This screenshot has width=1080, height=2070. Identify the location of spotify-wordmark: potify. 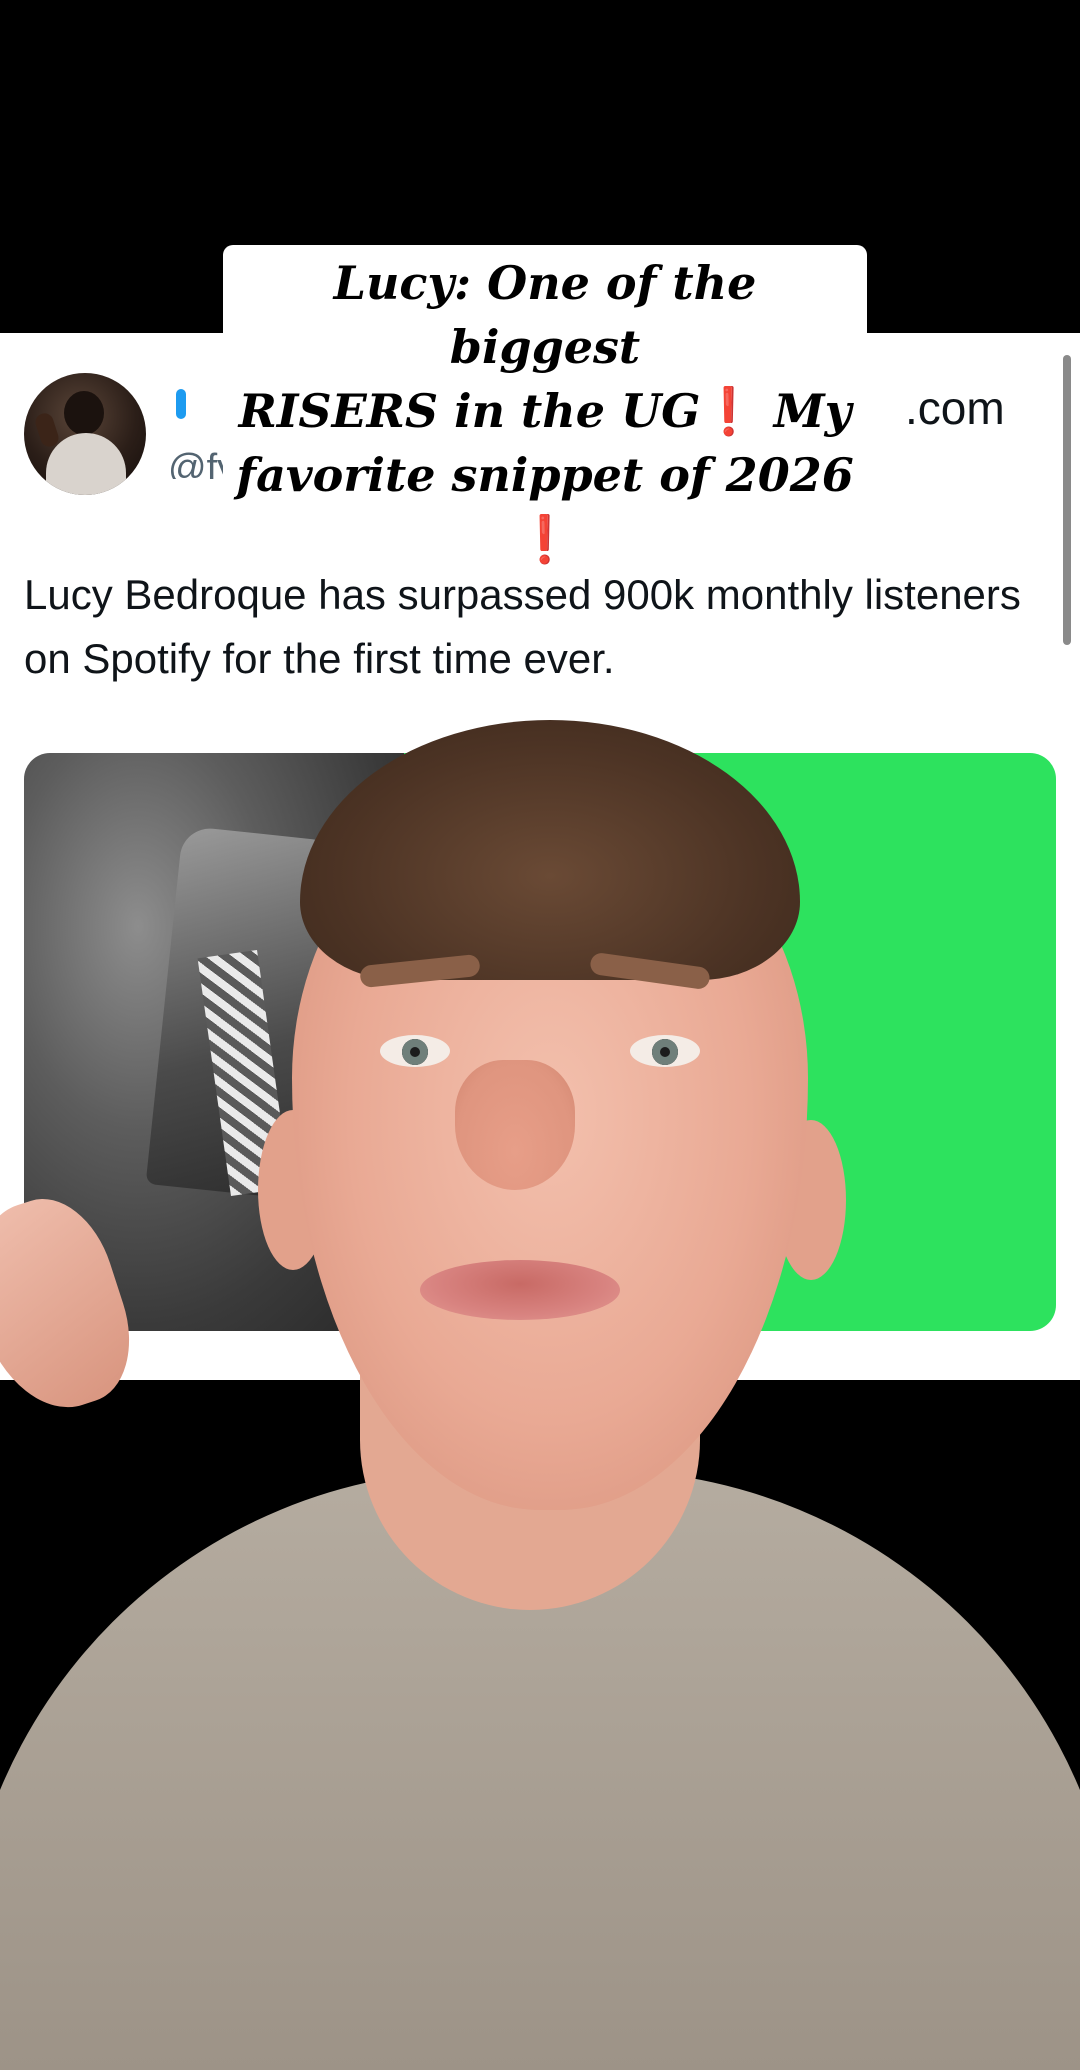
(498, 1052).